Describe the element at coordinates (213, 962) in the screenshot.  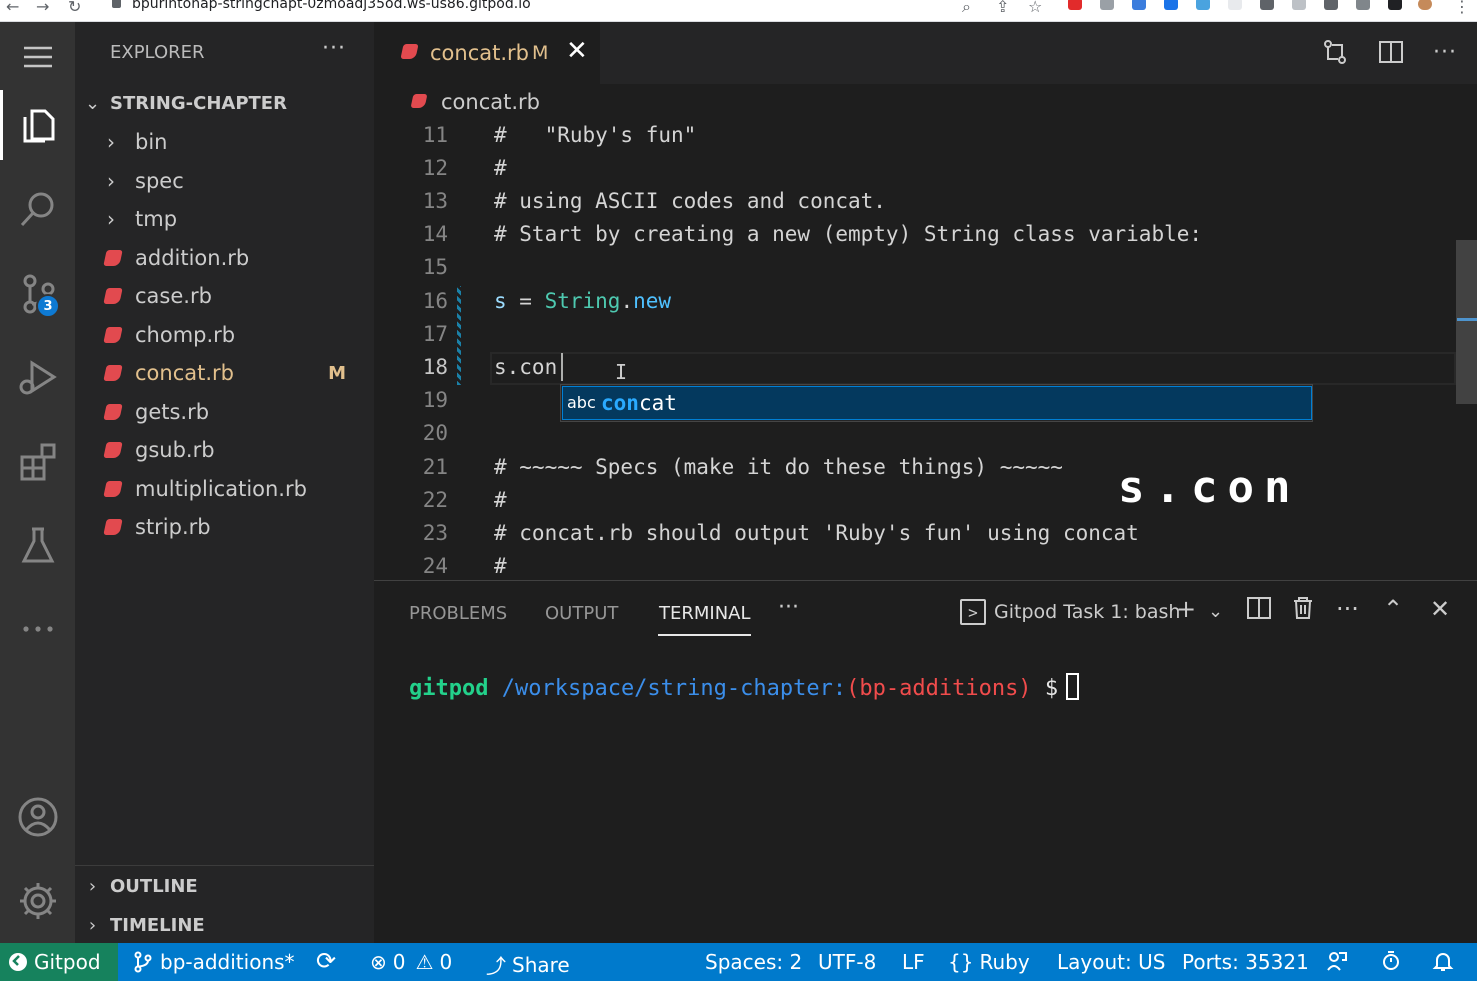
I see `branch-indicator: bp-additions*` at that location.